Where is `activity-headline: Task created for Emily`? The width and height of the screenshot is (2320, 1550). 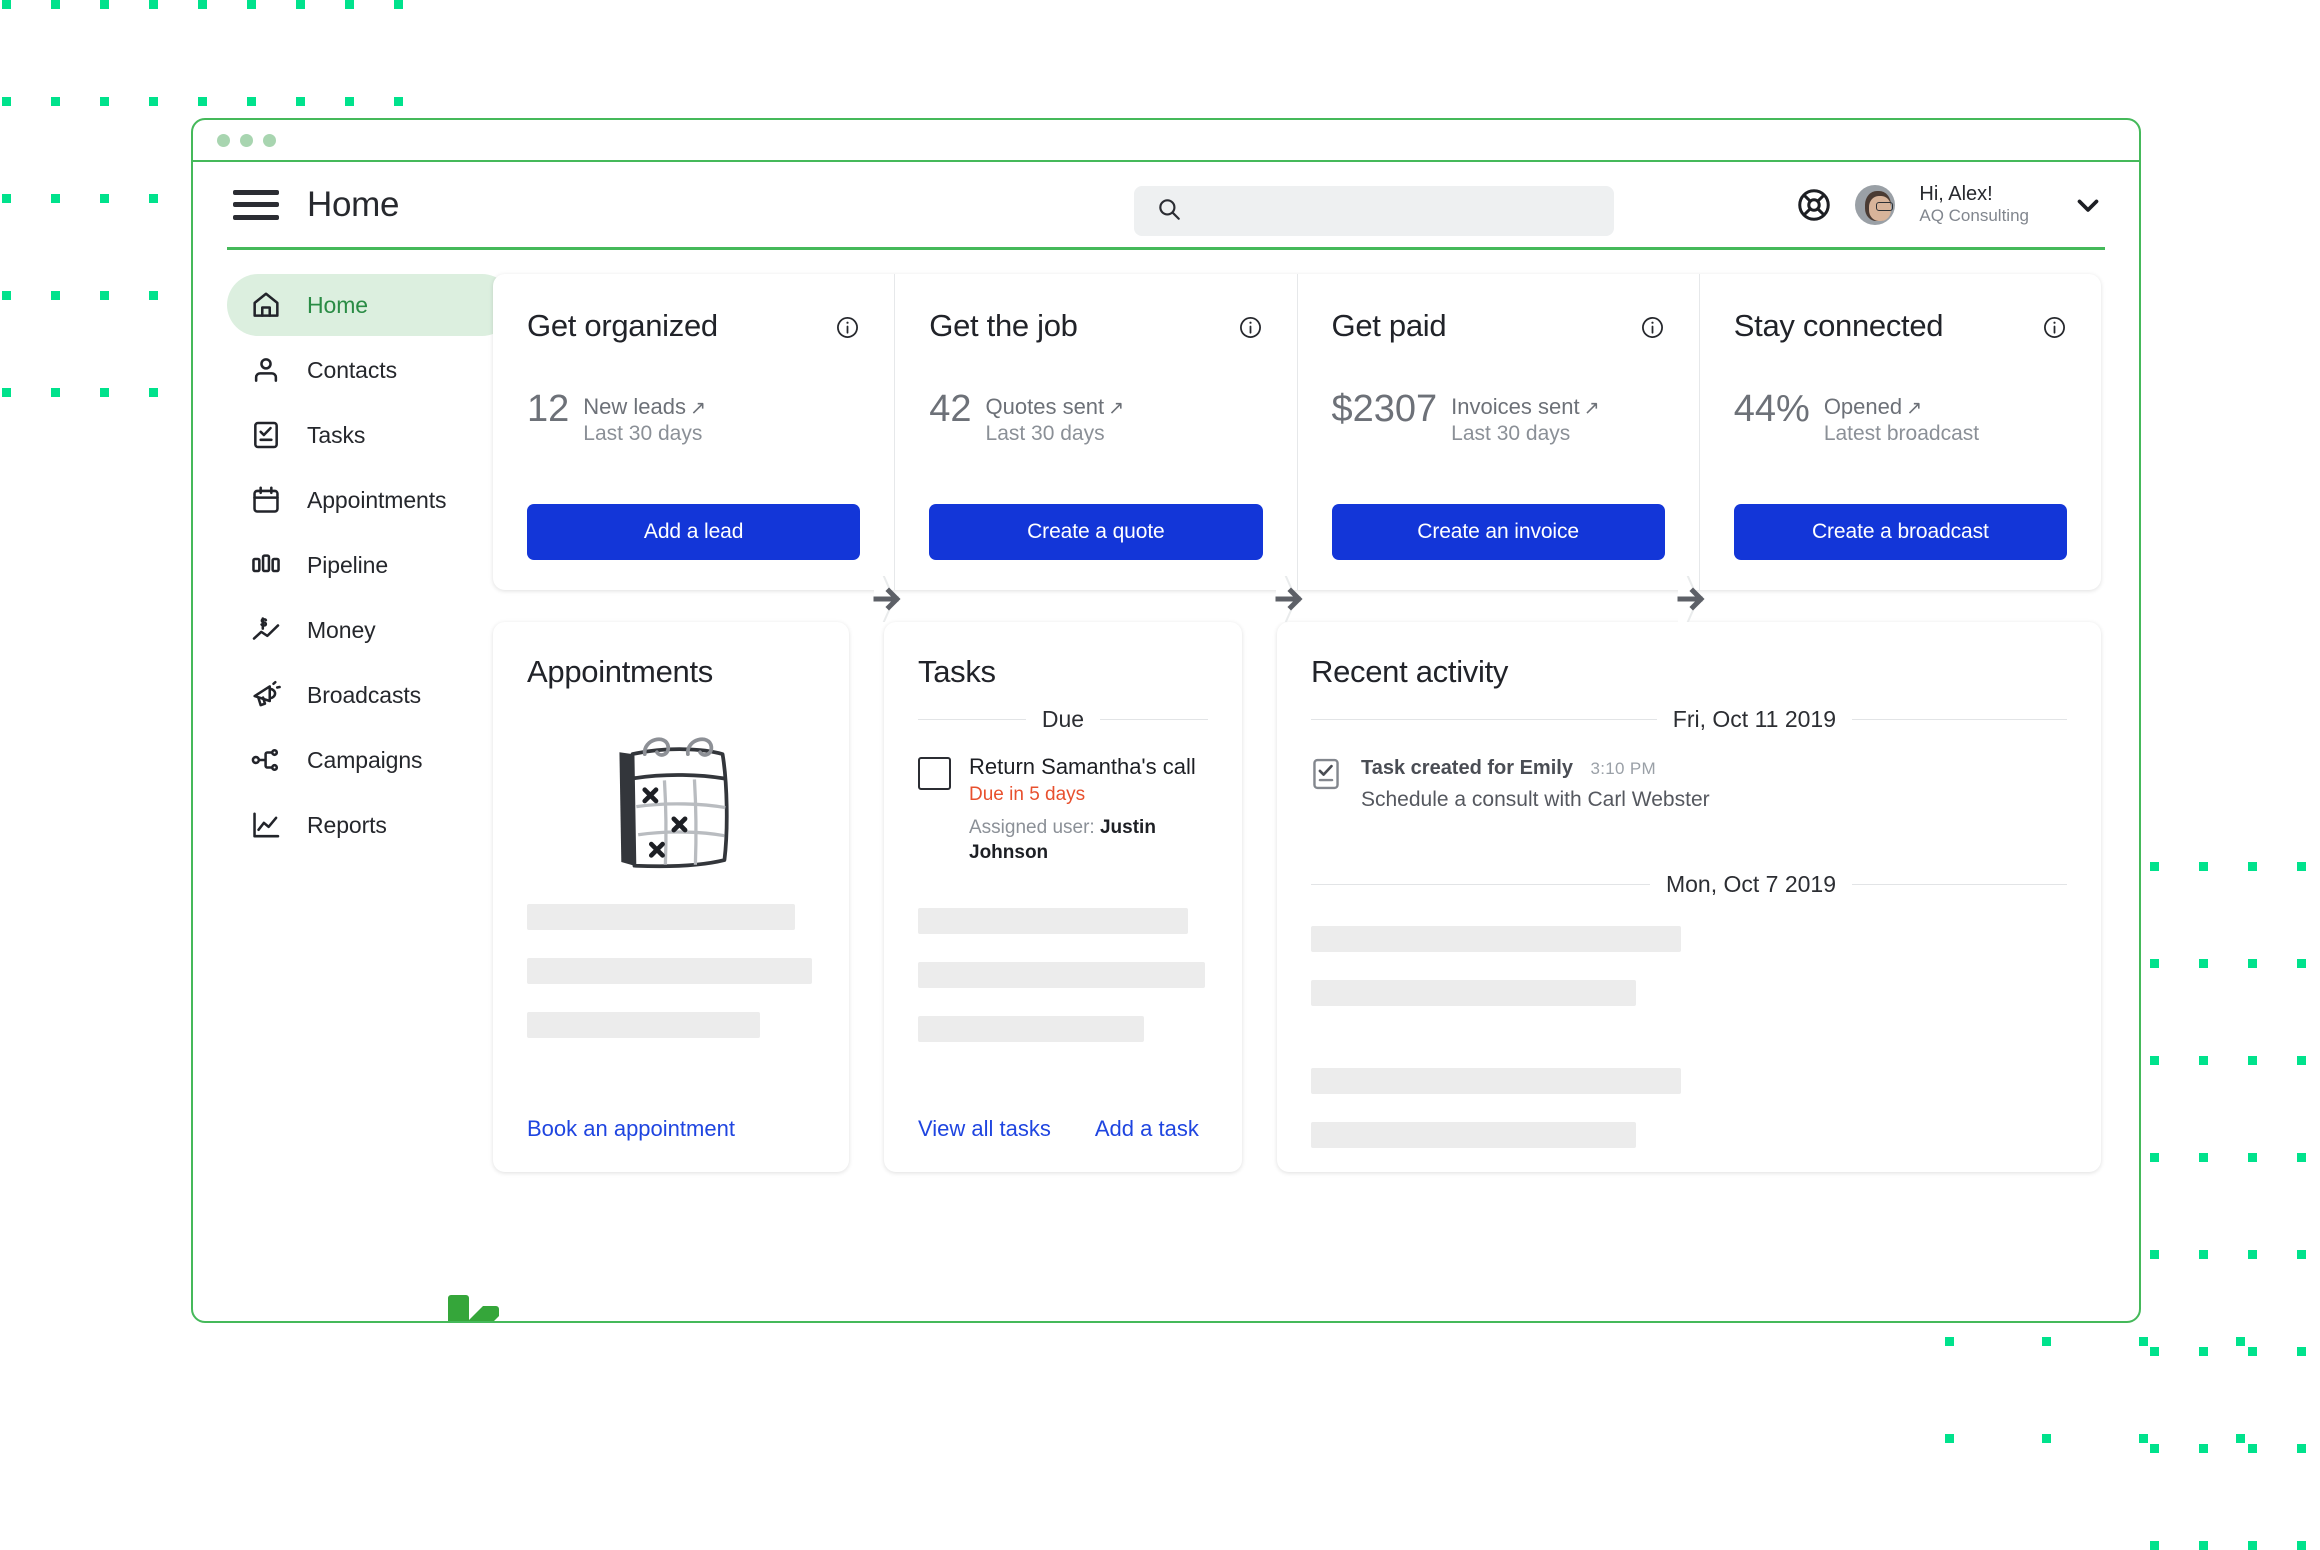
activity-headline: Task created for Emily is located at coordinates (1467, 768).